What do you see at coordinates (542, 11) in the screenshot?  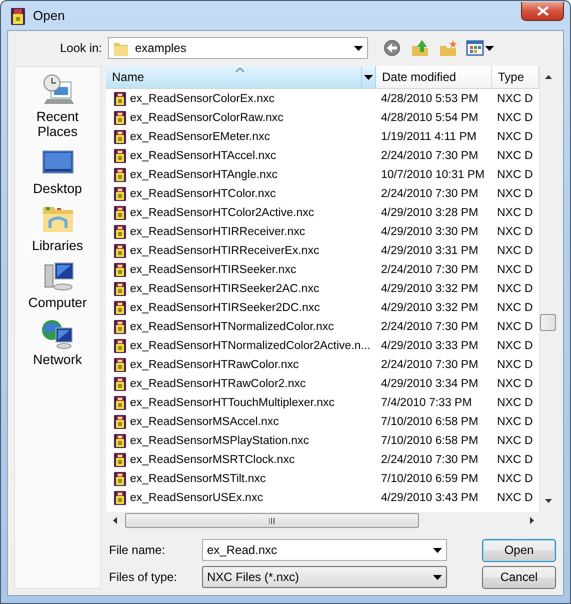 I see `close-button` at bounding box center [542, 11].